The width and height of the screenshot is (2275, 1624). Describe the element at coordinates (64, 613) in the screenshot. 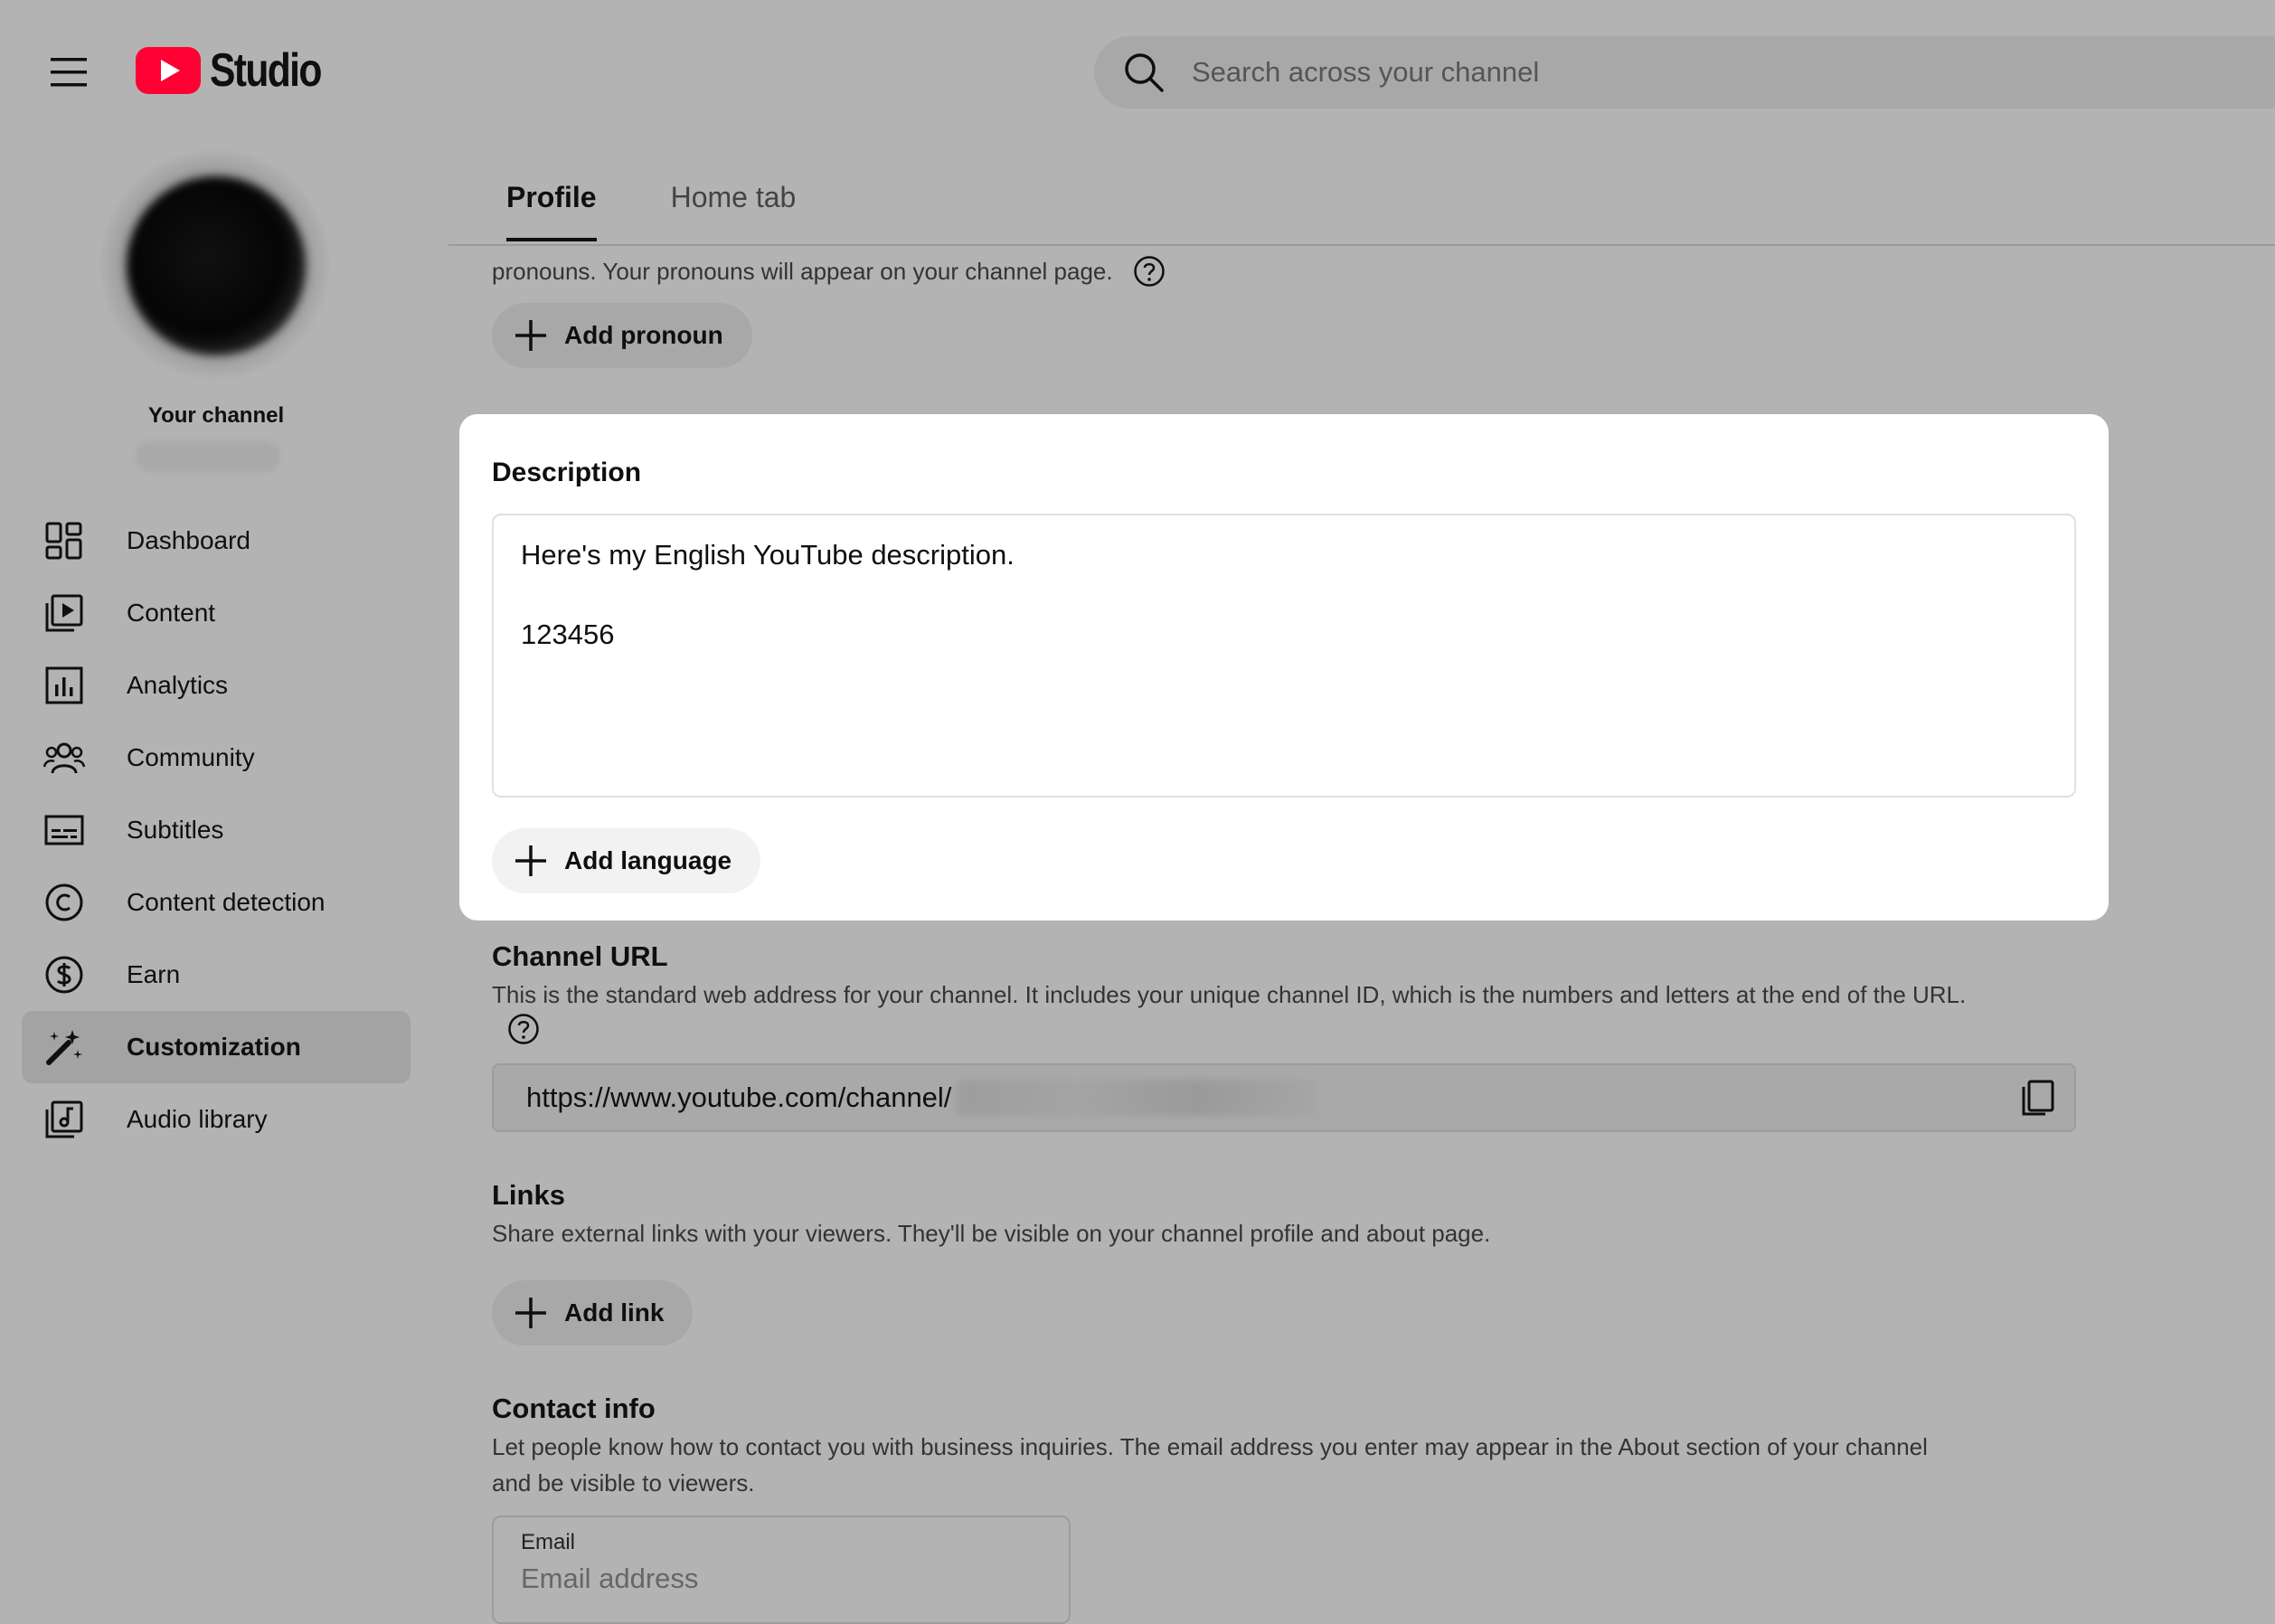

I see `content-icon` at that location.